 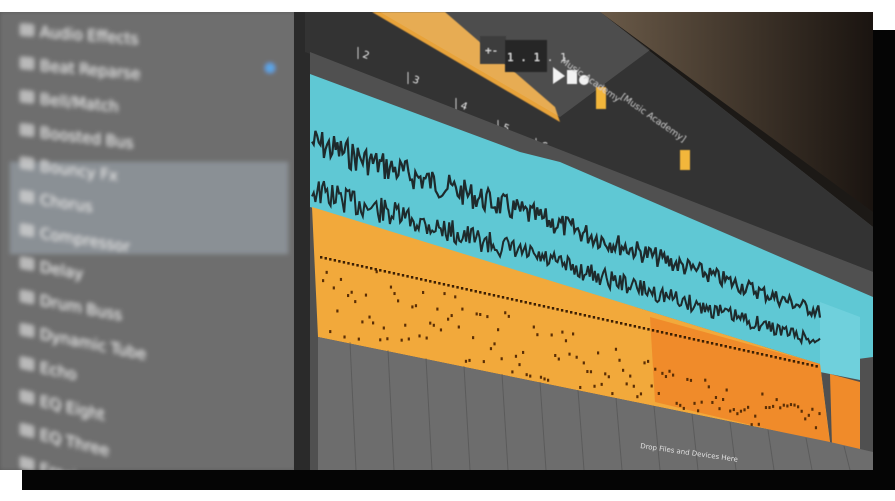 What do you see at coordinates (685, 160) in the screenshot?
I see `loop-toggle-icon` at bounding box center [685, 160].